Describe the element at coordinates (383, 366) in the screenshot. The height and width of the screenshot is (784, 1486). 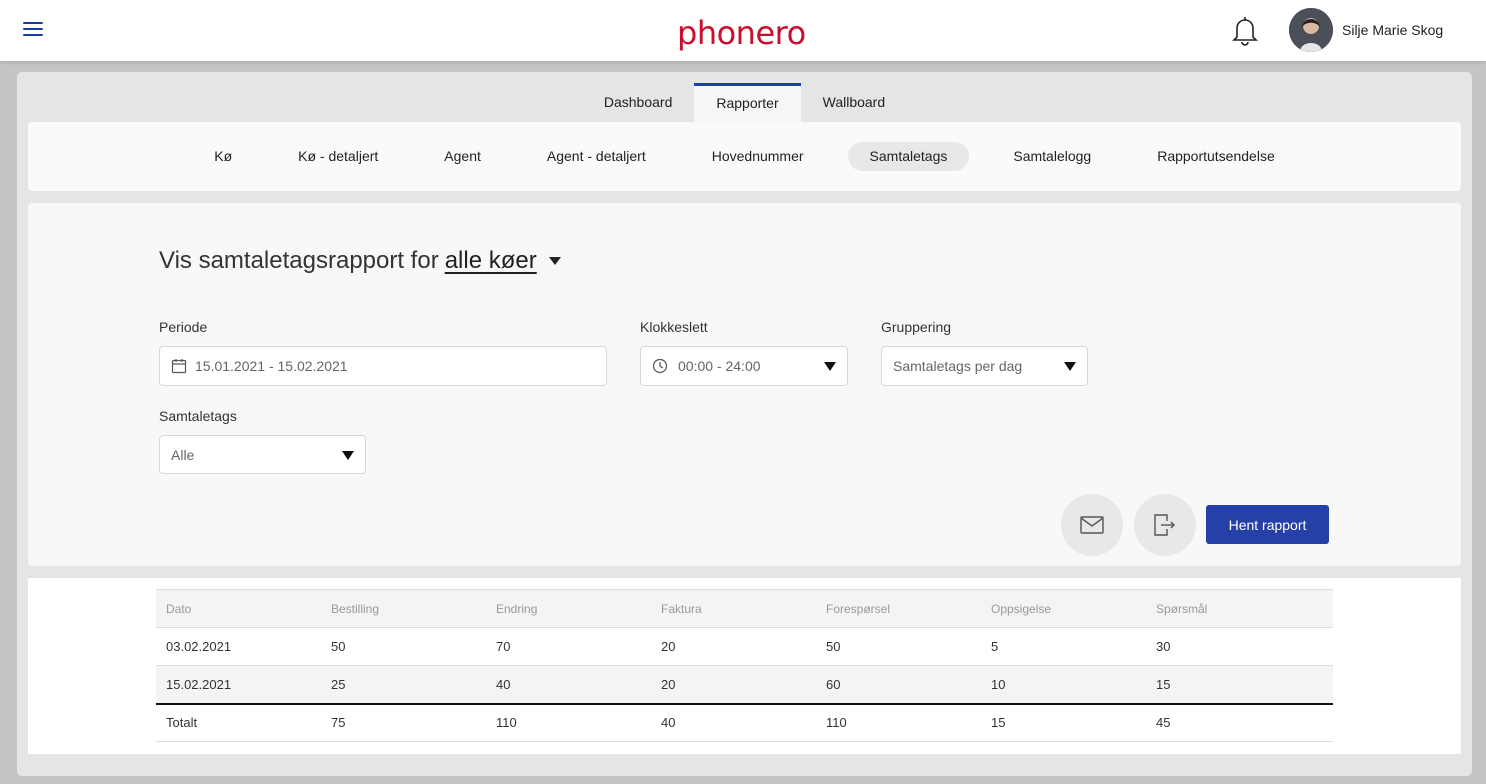
I see `periode-field: 15.01.2021 - 15.02.2021` at that location.